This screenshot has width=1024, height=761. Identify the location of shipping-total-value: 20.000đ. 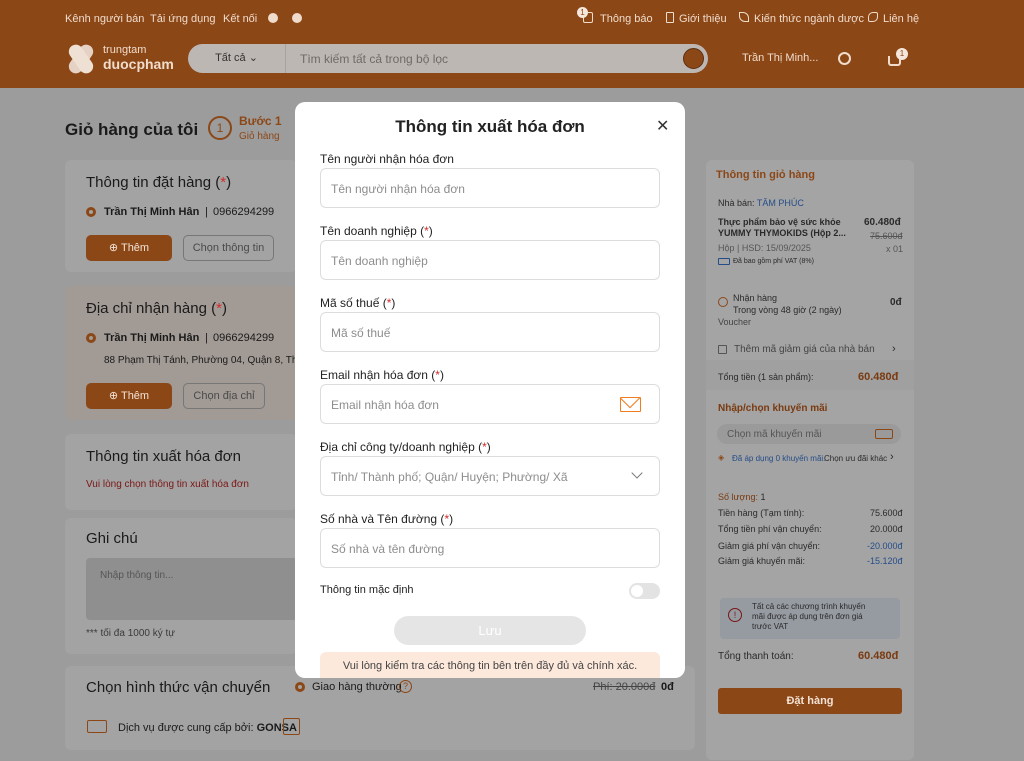
(886, 529).